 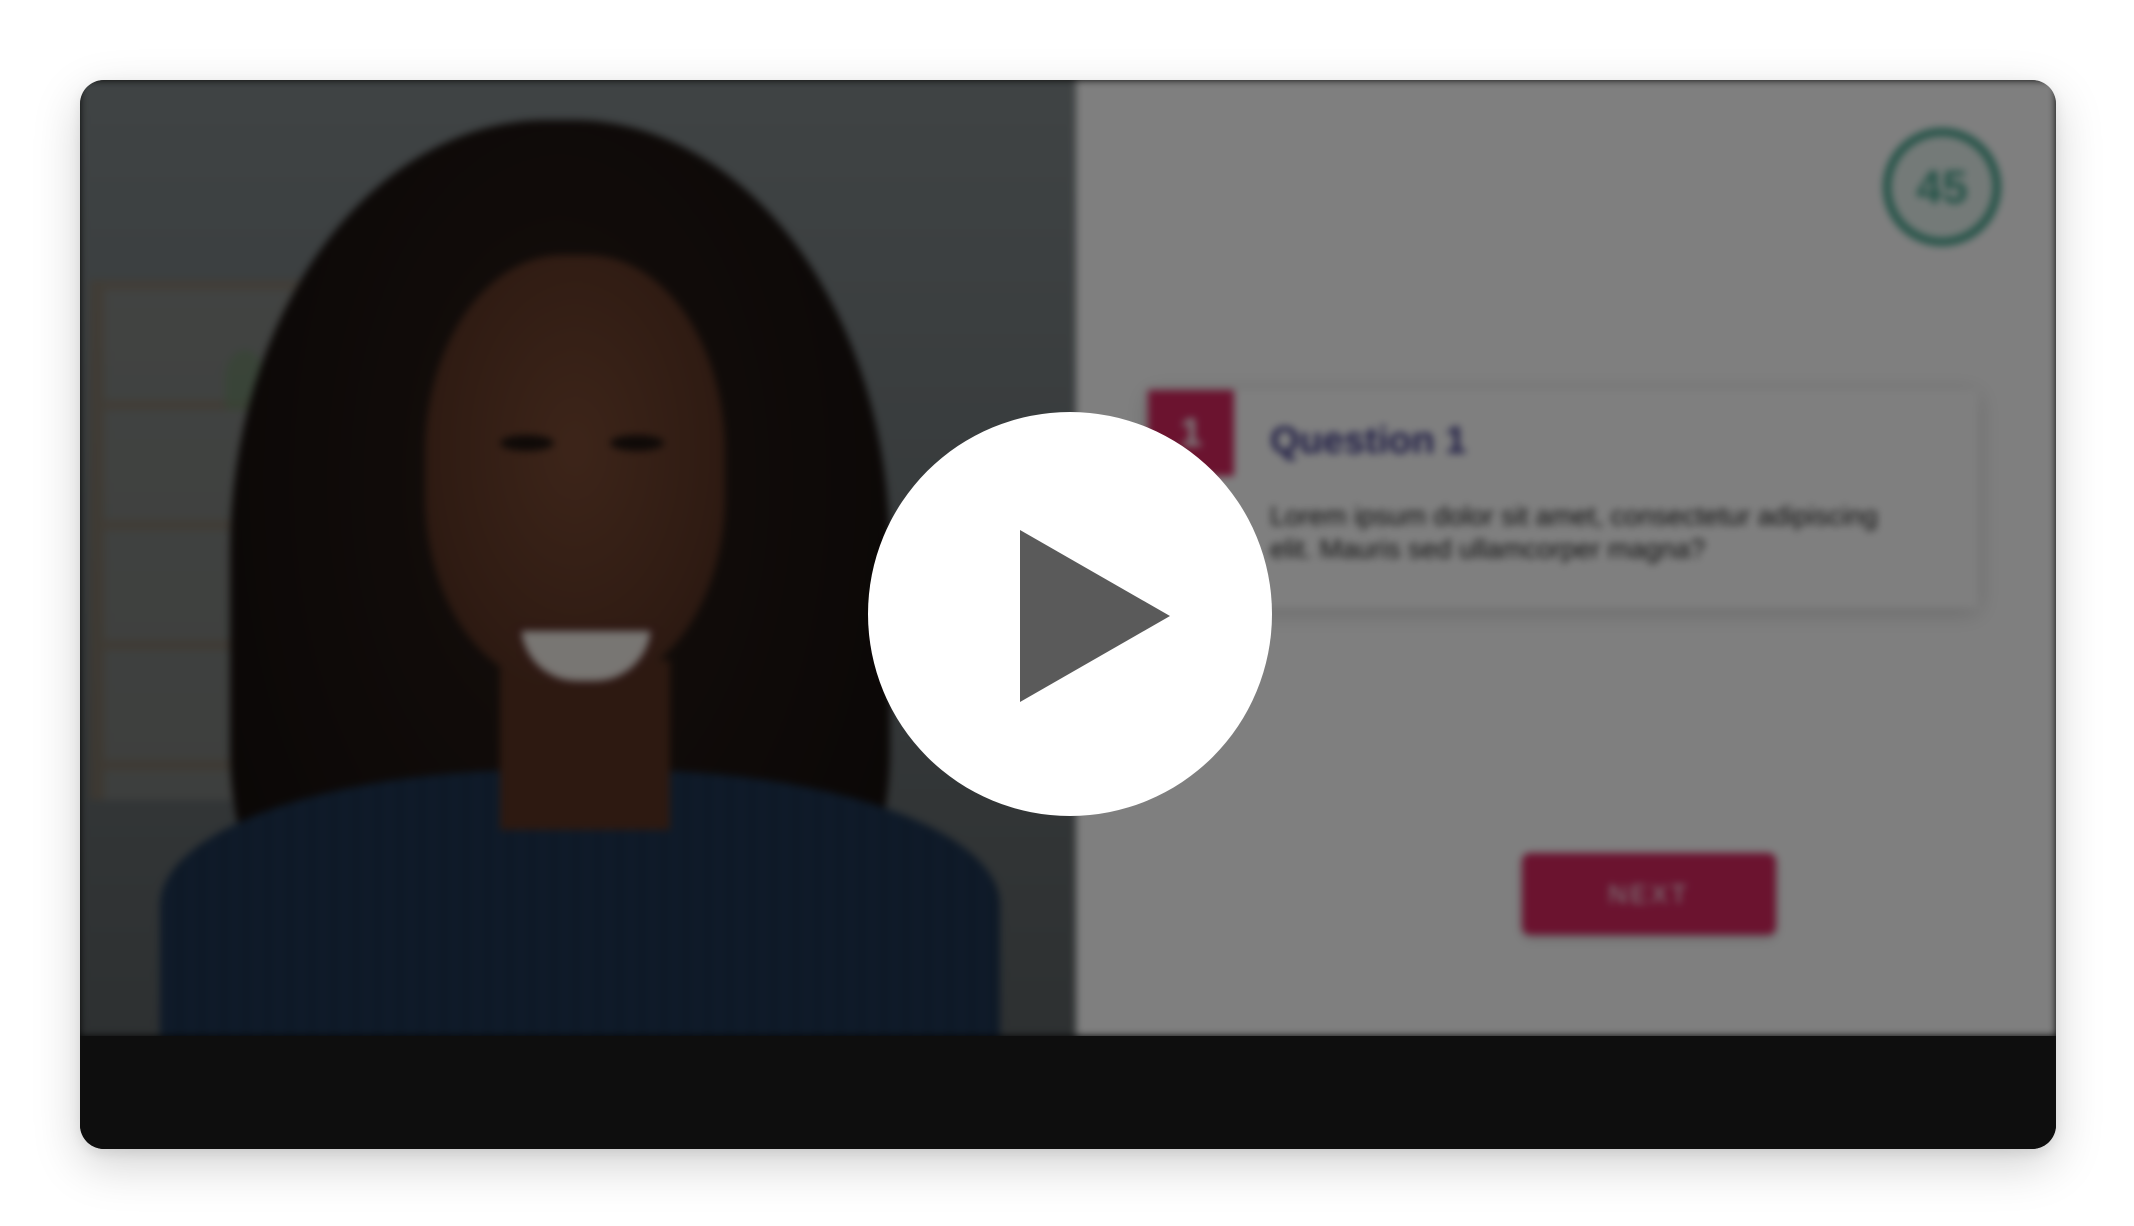 What do you see at coordinates (1095, 616) in the screenshot?
I see `play-icon` at bounding box center [1095, 616].